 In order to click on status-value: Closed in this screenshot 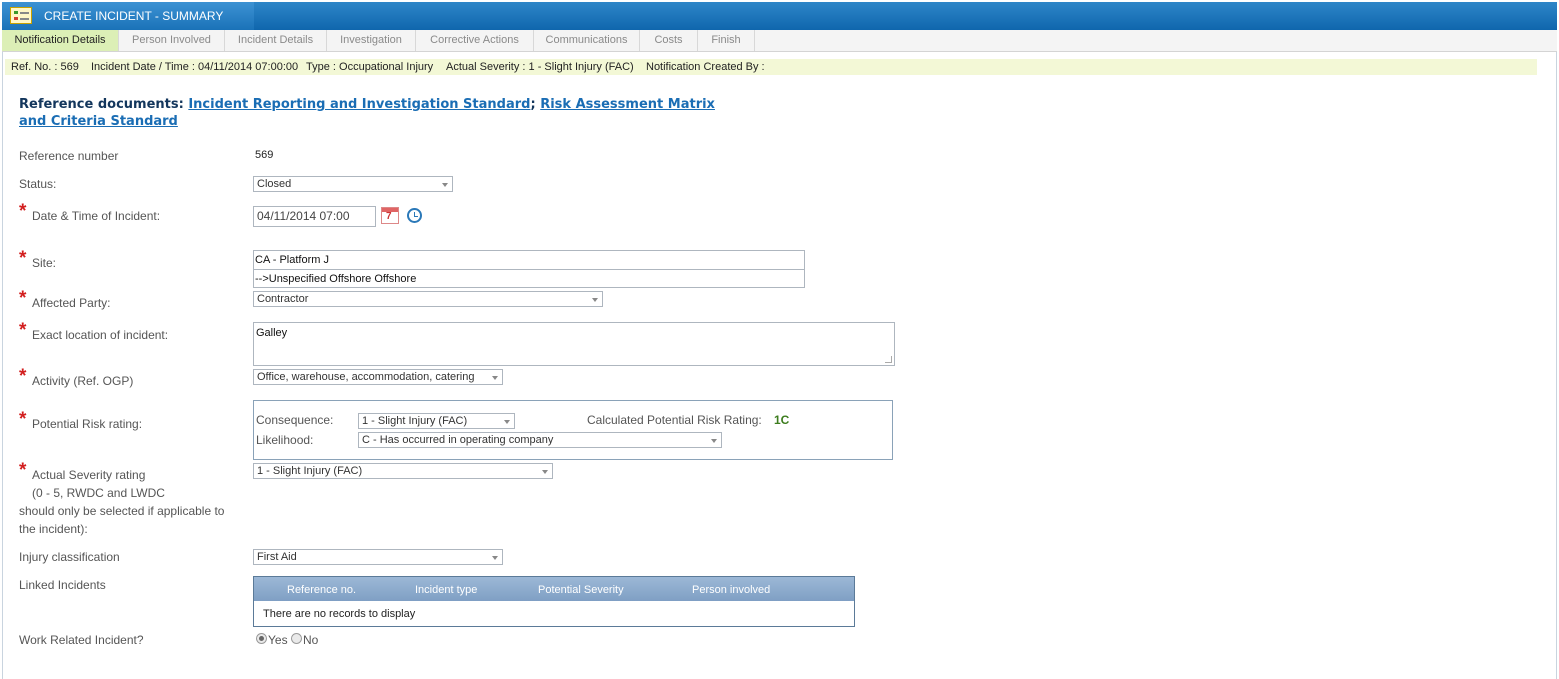, I will do `click(274, 184)`.